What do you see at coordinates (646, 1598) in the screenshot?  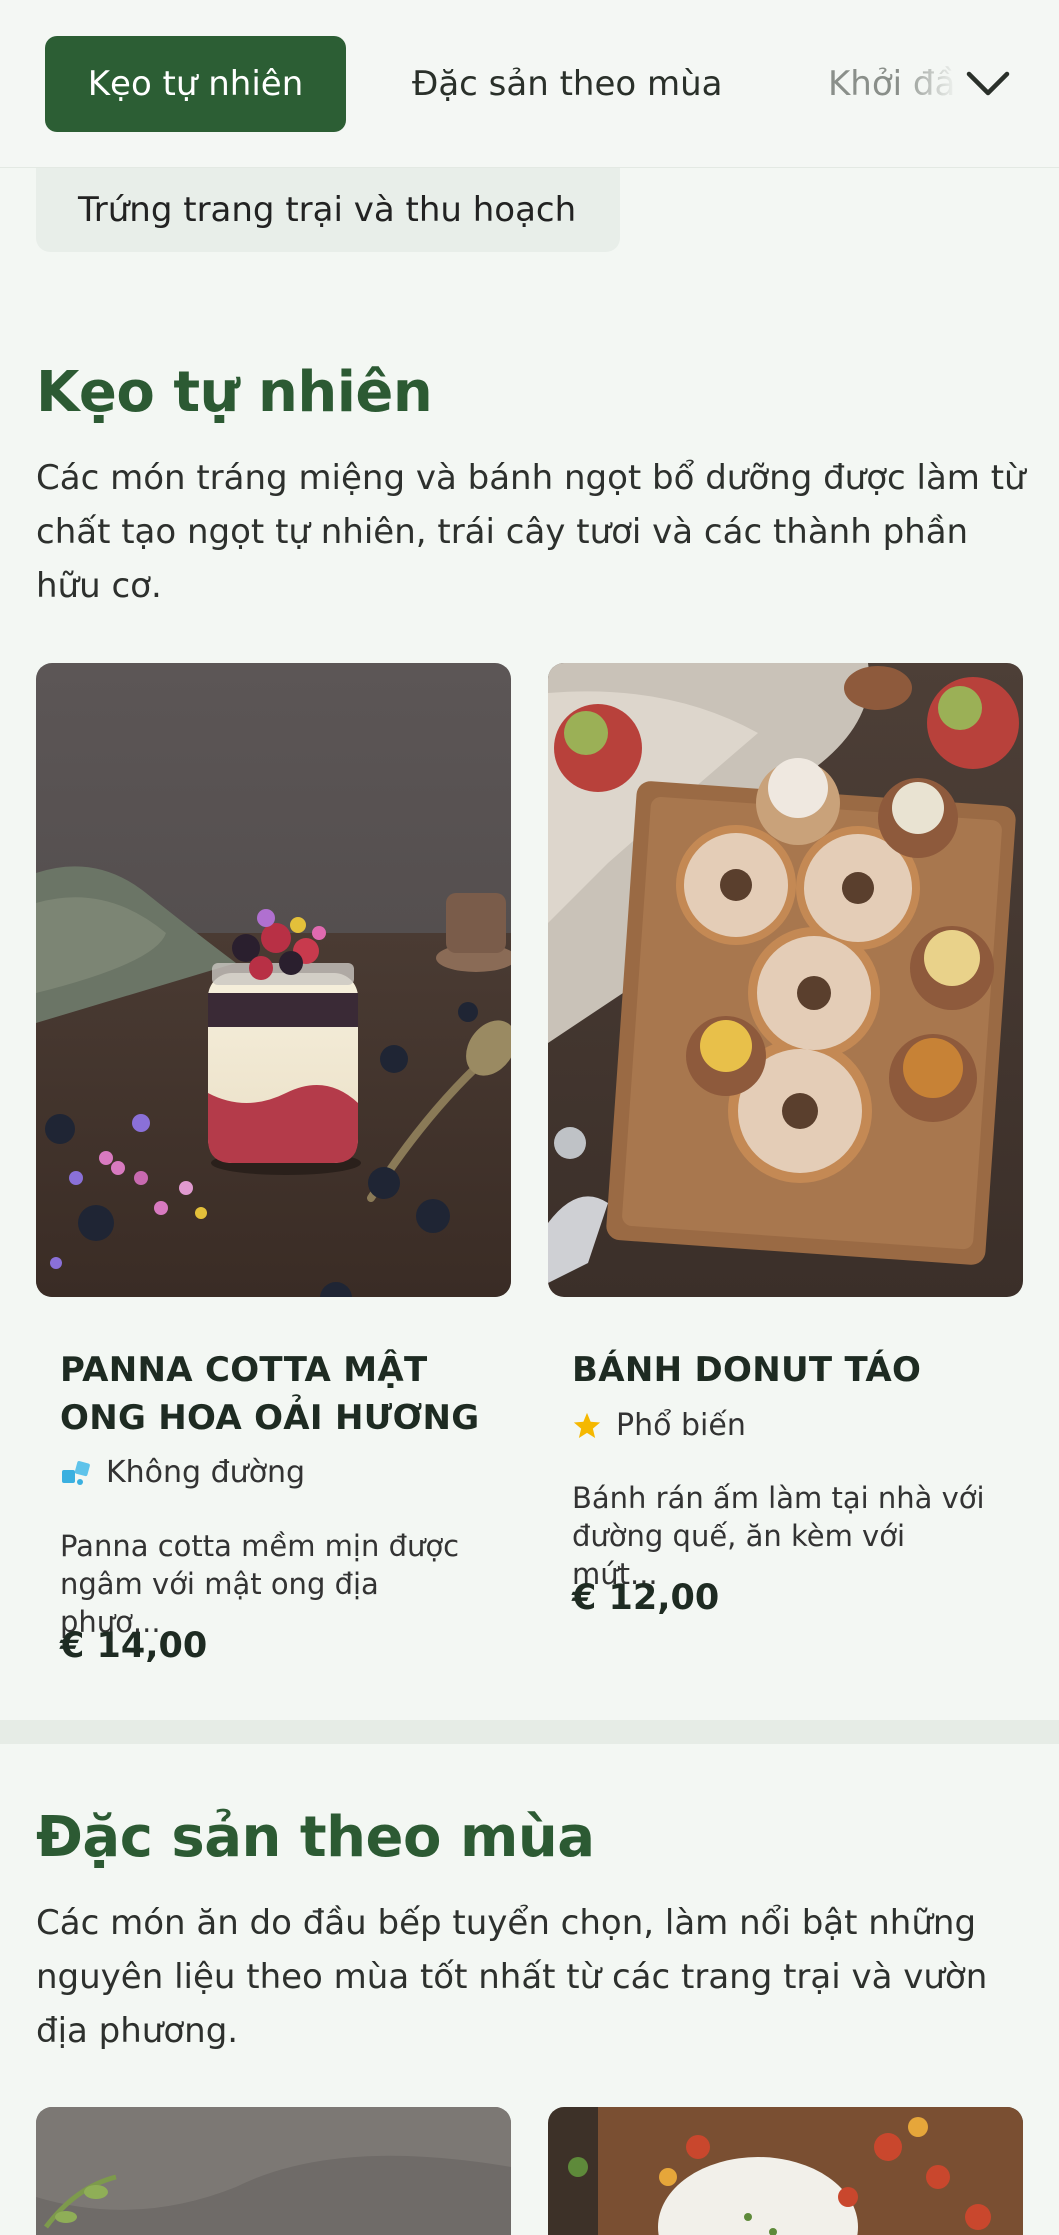 I see `card-price: € 12,00` at bounding box center [646, 1598].